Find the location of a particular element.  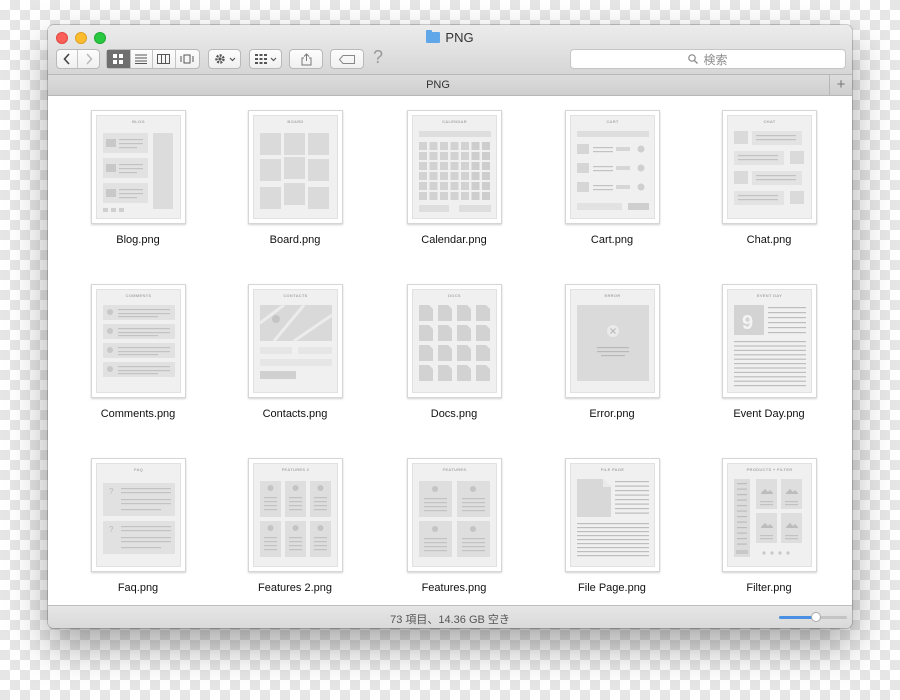

board-page-illustration is located at coordinates (294, 171).